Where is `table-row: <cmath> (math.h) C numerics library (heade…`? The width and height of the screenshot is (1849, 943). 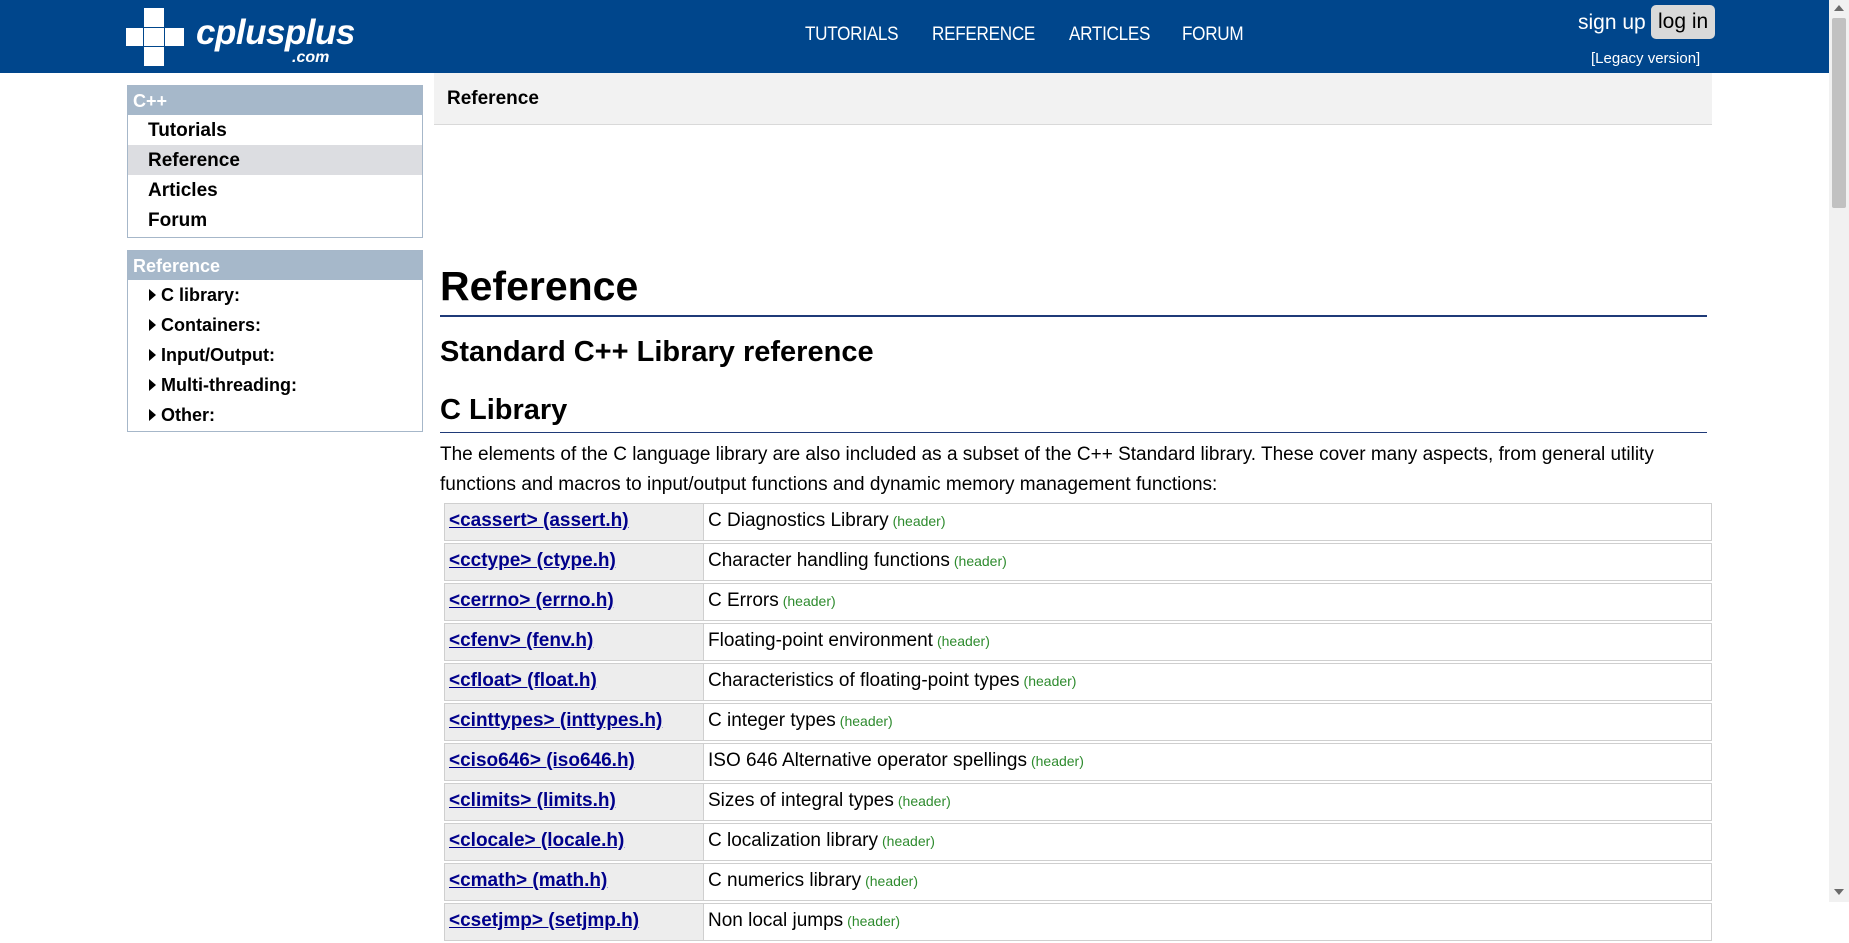 table-row: <cmath> (math.h) C numerics library (heade… is located at coordinates (1078, 882).